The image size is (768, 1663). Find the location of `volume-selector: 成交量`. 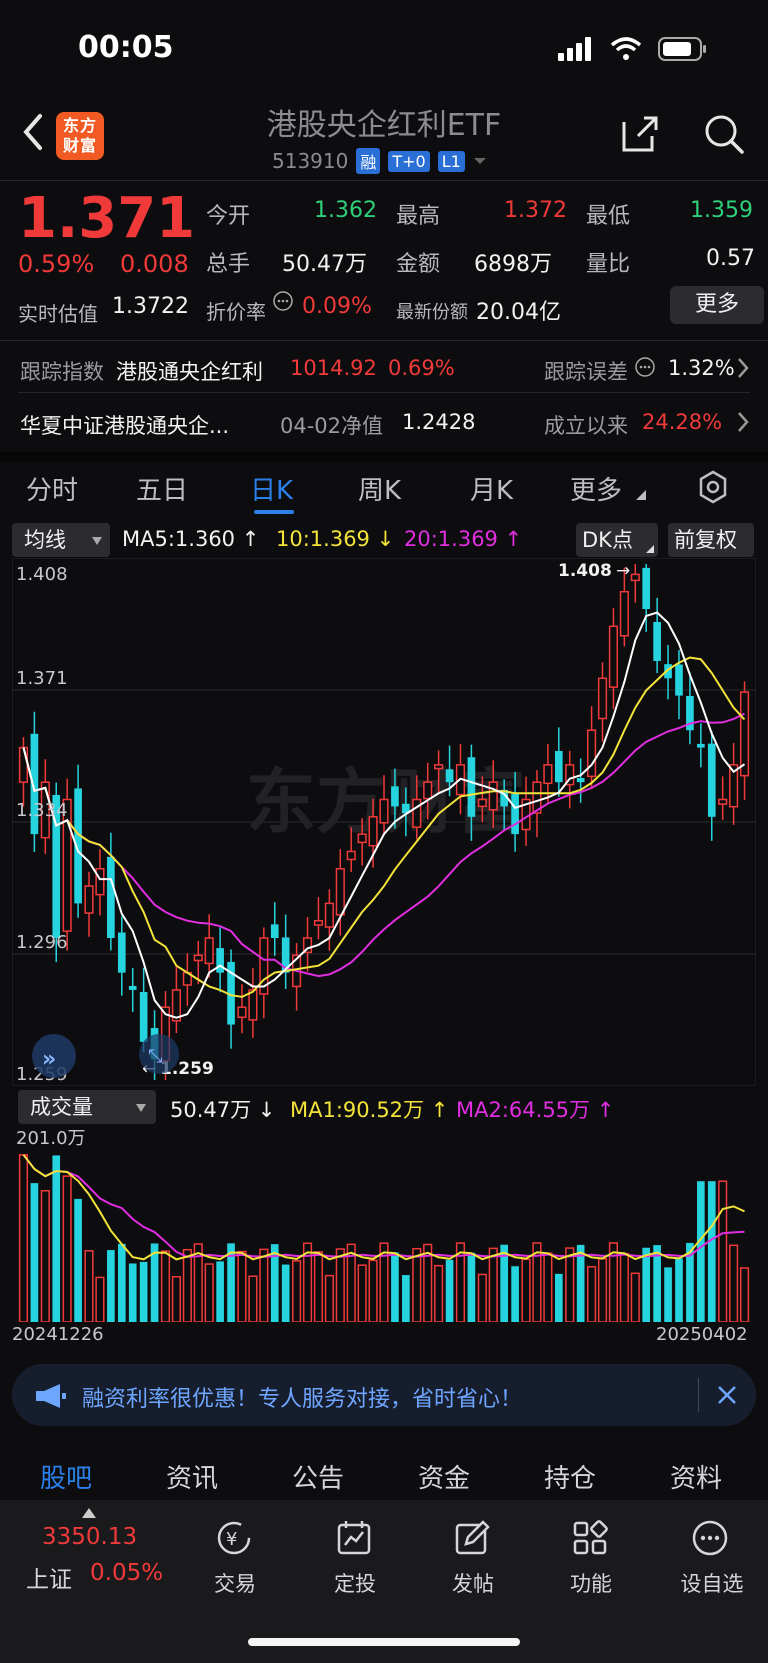

volume-selector: 成交量 is located at coordinates (87, 1107).